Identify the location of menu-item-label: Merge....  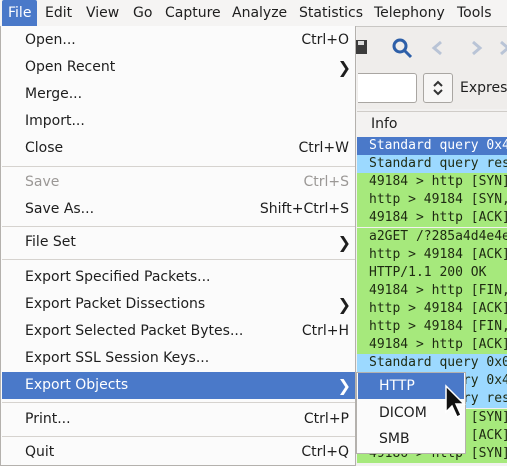
(54, 94).